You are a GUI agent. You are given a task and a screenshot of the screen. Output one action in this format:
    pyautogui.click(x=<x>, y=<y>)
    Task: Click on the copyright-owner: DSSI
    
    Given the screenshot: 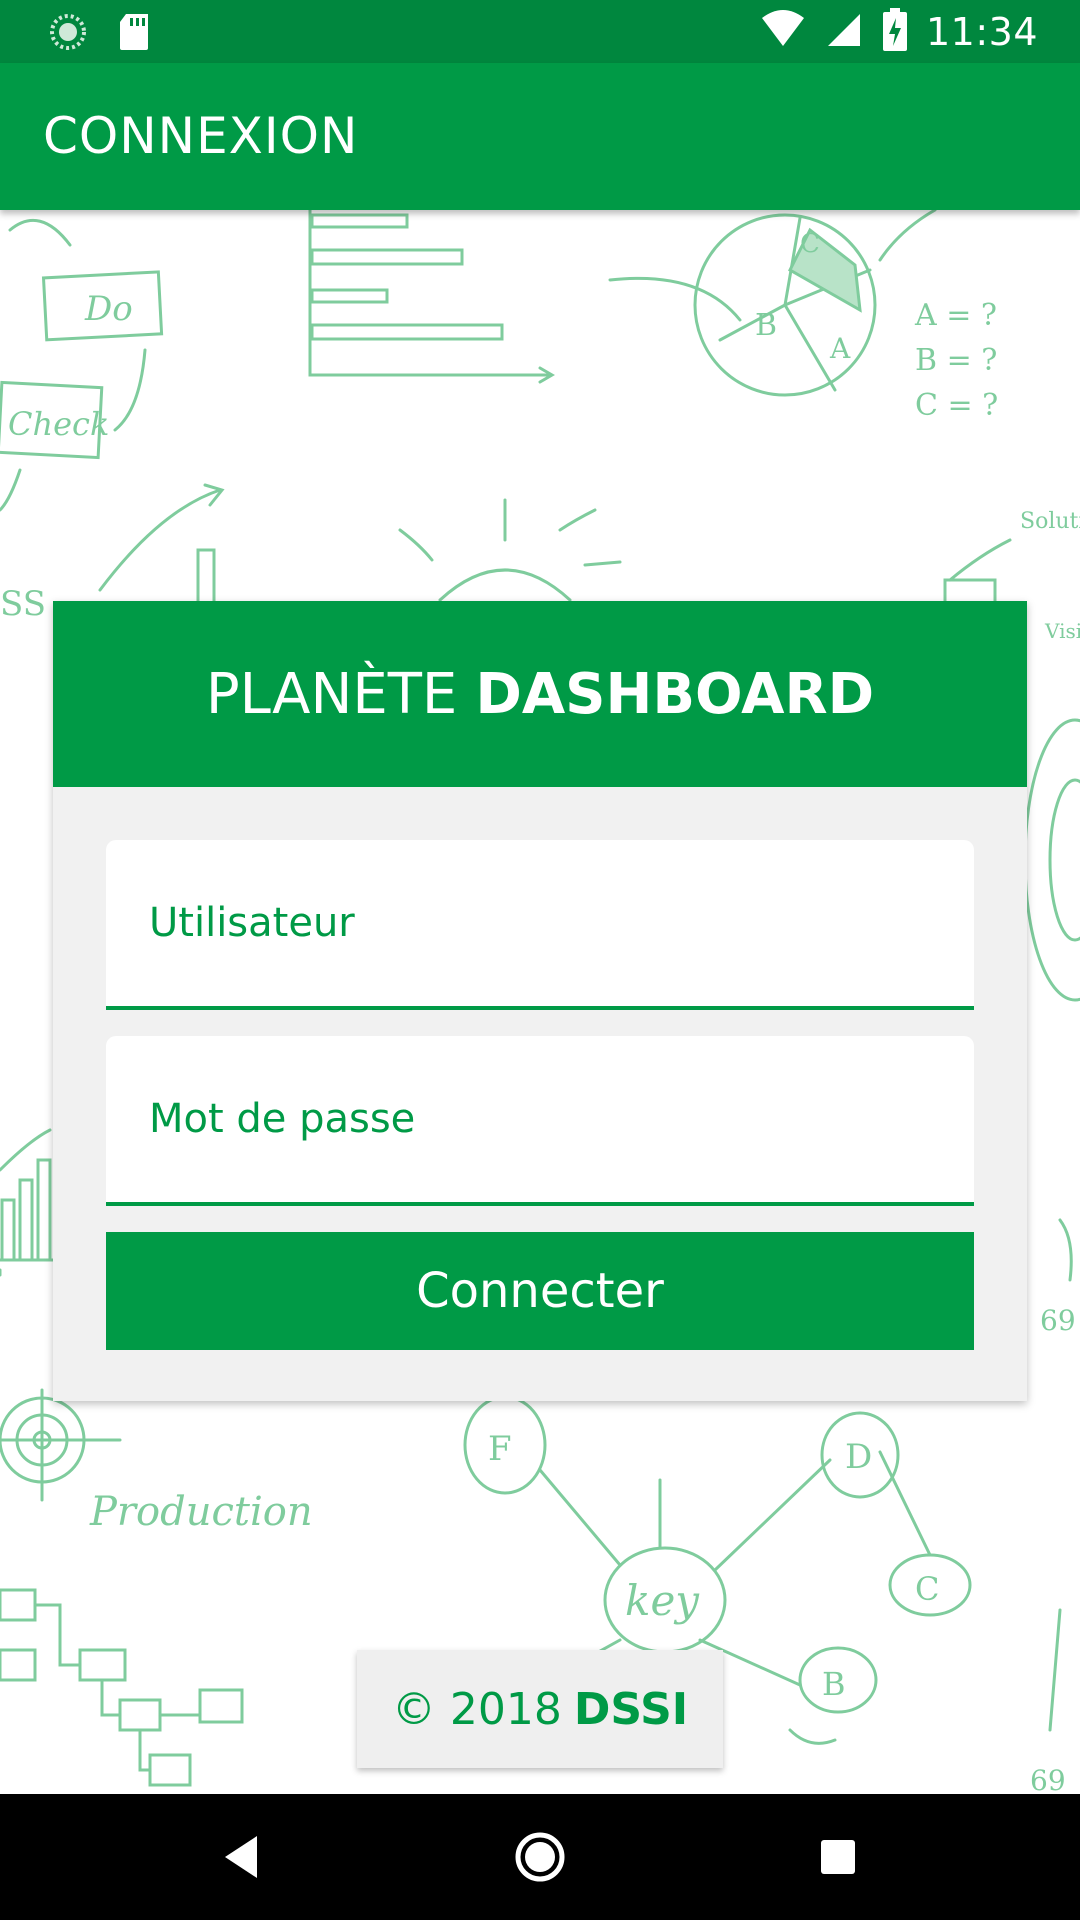 What is the action you would take?
    pyautogui.click(x=631, y=1709)
    